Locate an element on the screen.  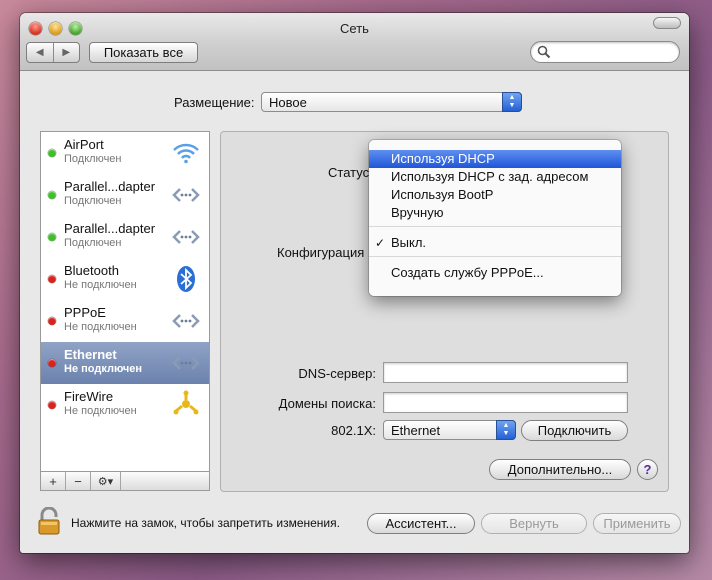
config-menu-item-label: Используя DHCP is located at coordinates (443, 158).